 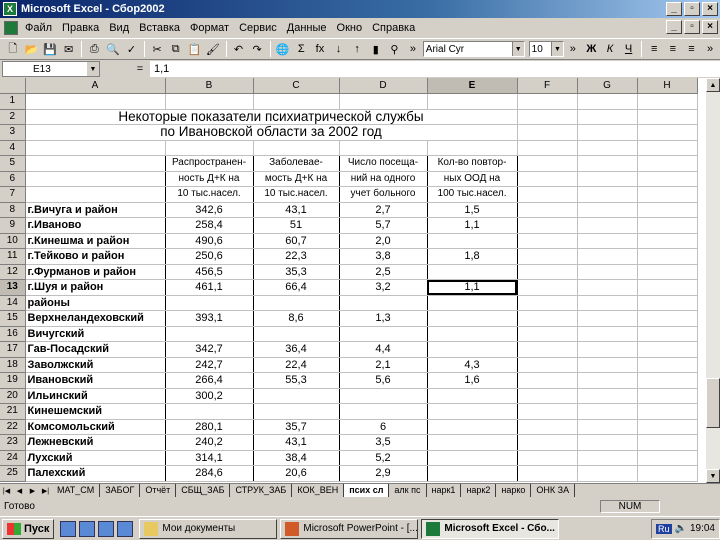 What do you see at coordinates (95, 473) in the screenshot?
I see `district-name: Палехский` at bounding box center [95, 473].